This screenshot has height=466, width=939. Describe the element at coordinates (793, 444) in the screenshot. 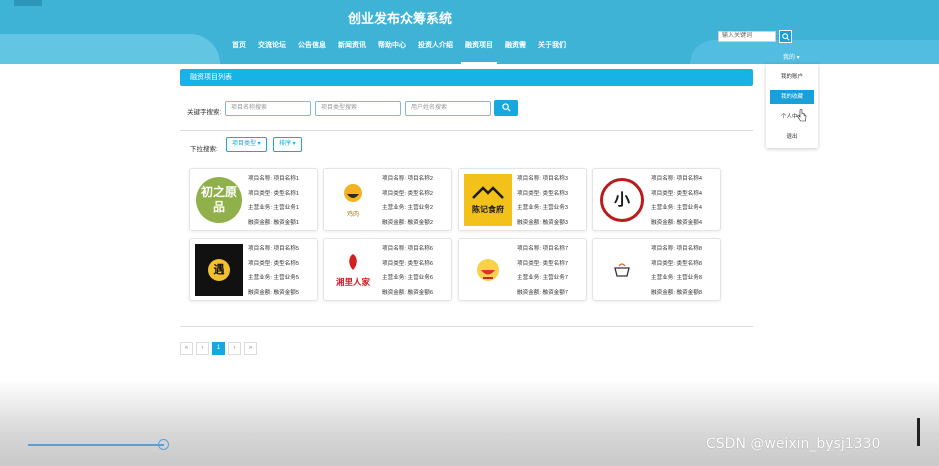

I see `watermark: CSDN @weixin_bysj1330` at that location.